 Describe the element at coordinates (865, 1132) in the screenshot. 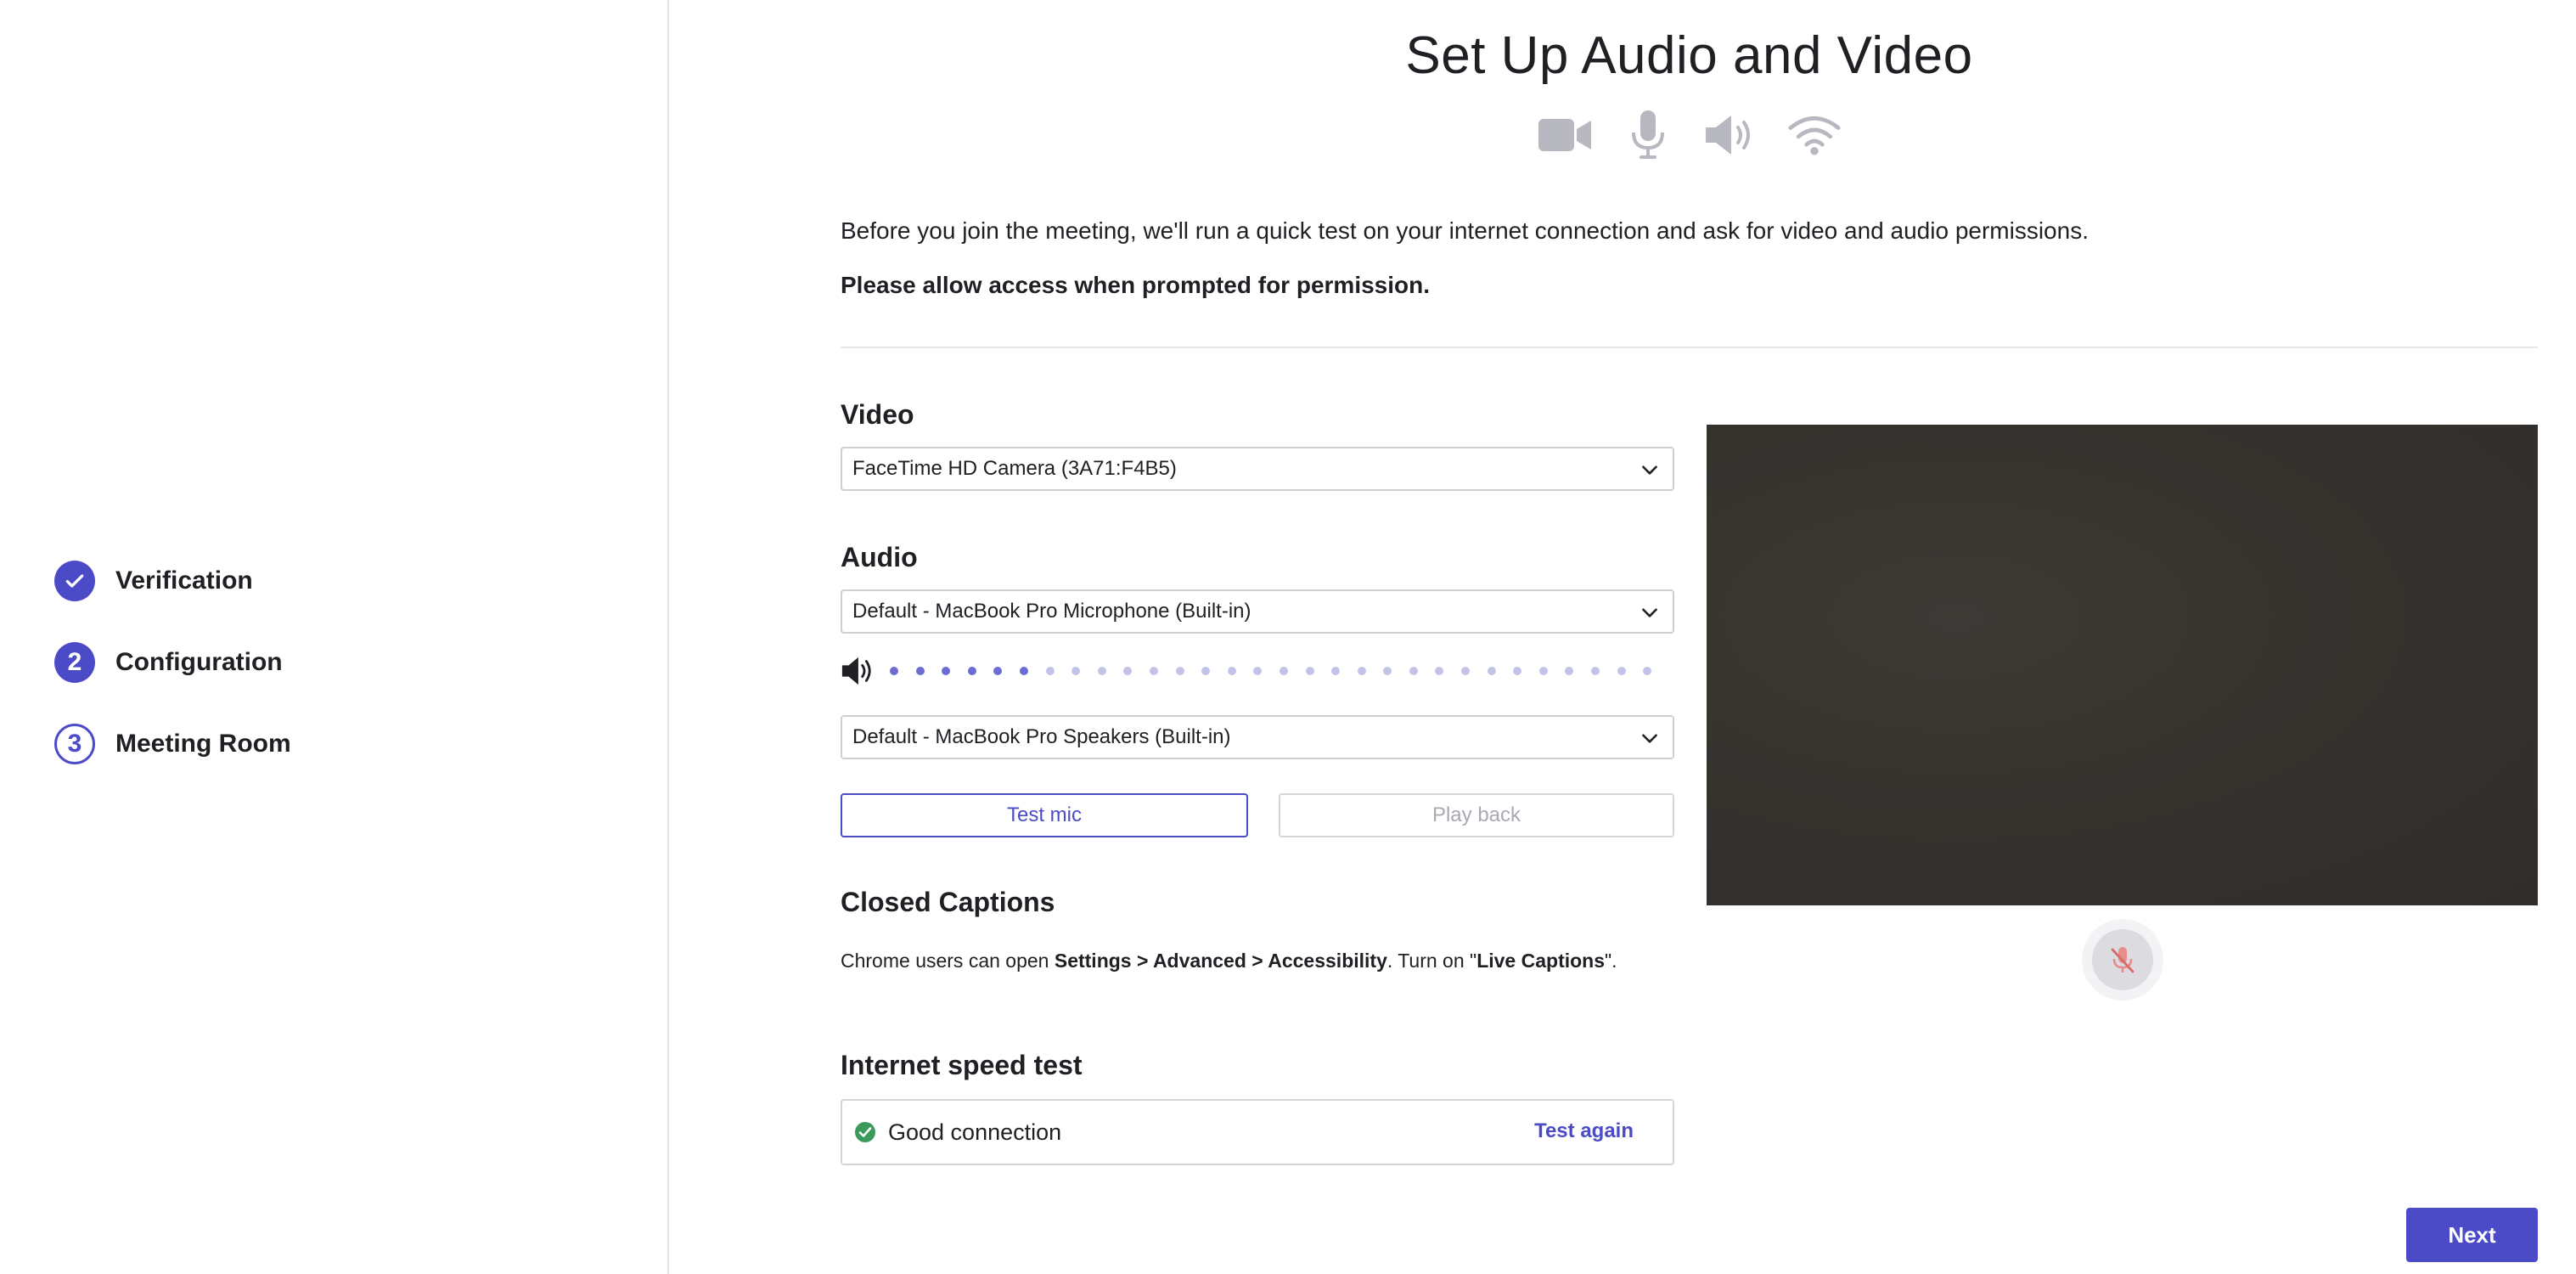

I see `speedometer-check-icon` at that location.